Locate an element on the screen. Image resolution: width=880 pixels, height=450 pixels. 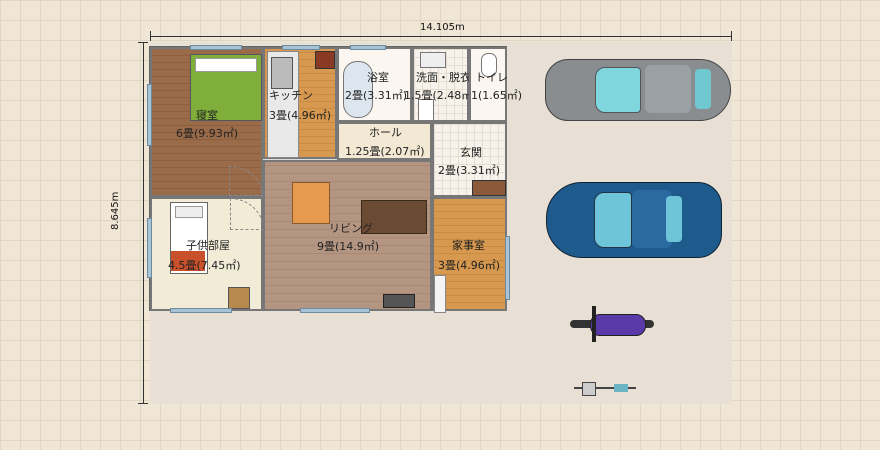
window-kitchen-top is located at coordinates (301, 47).